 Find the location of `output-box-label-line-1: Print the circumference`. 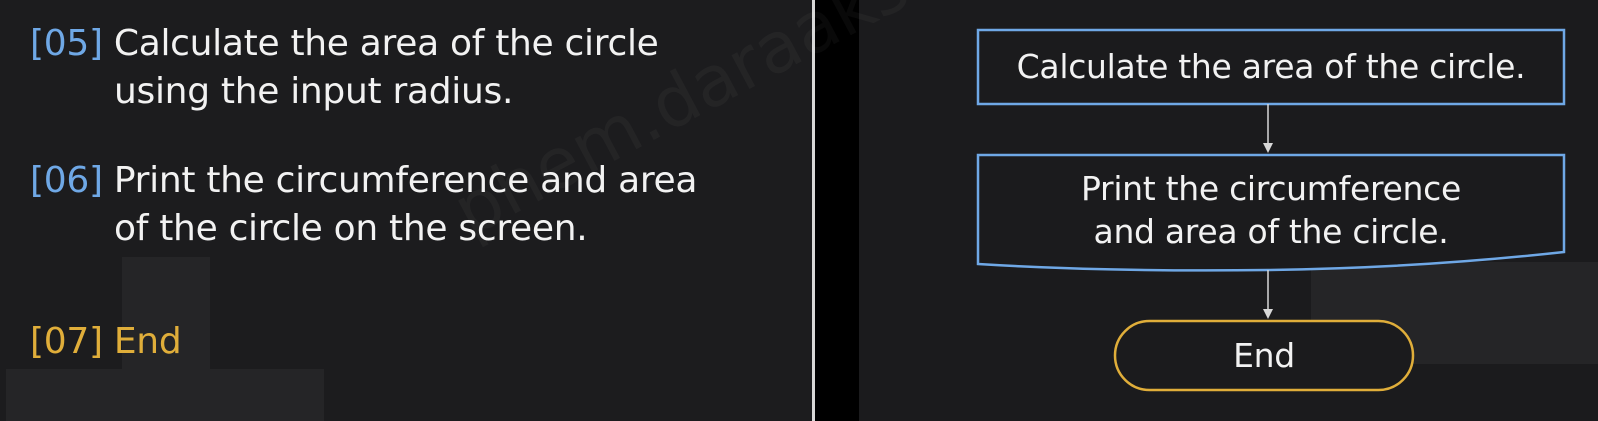

output-box-label-line-1: Print the circumference is located at coordinates (1271, 188).